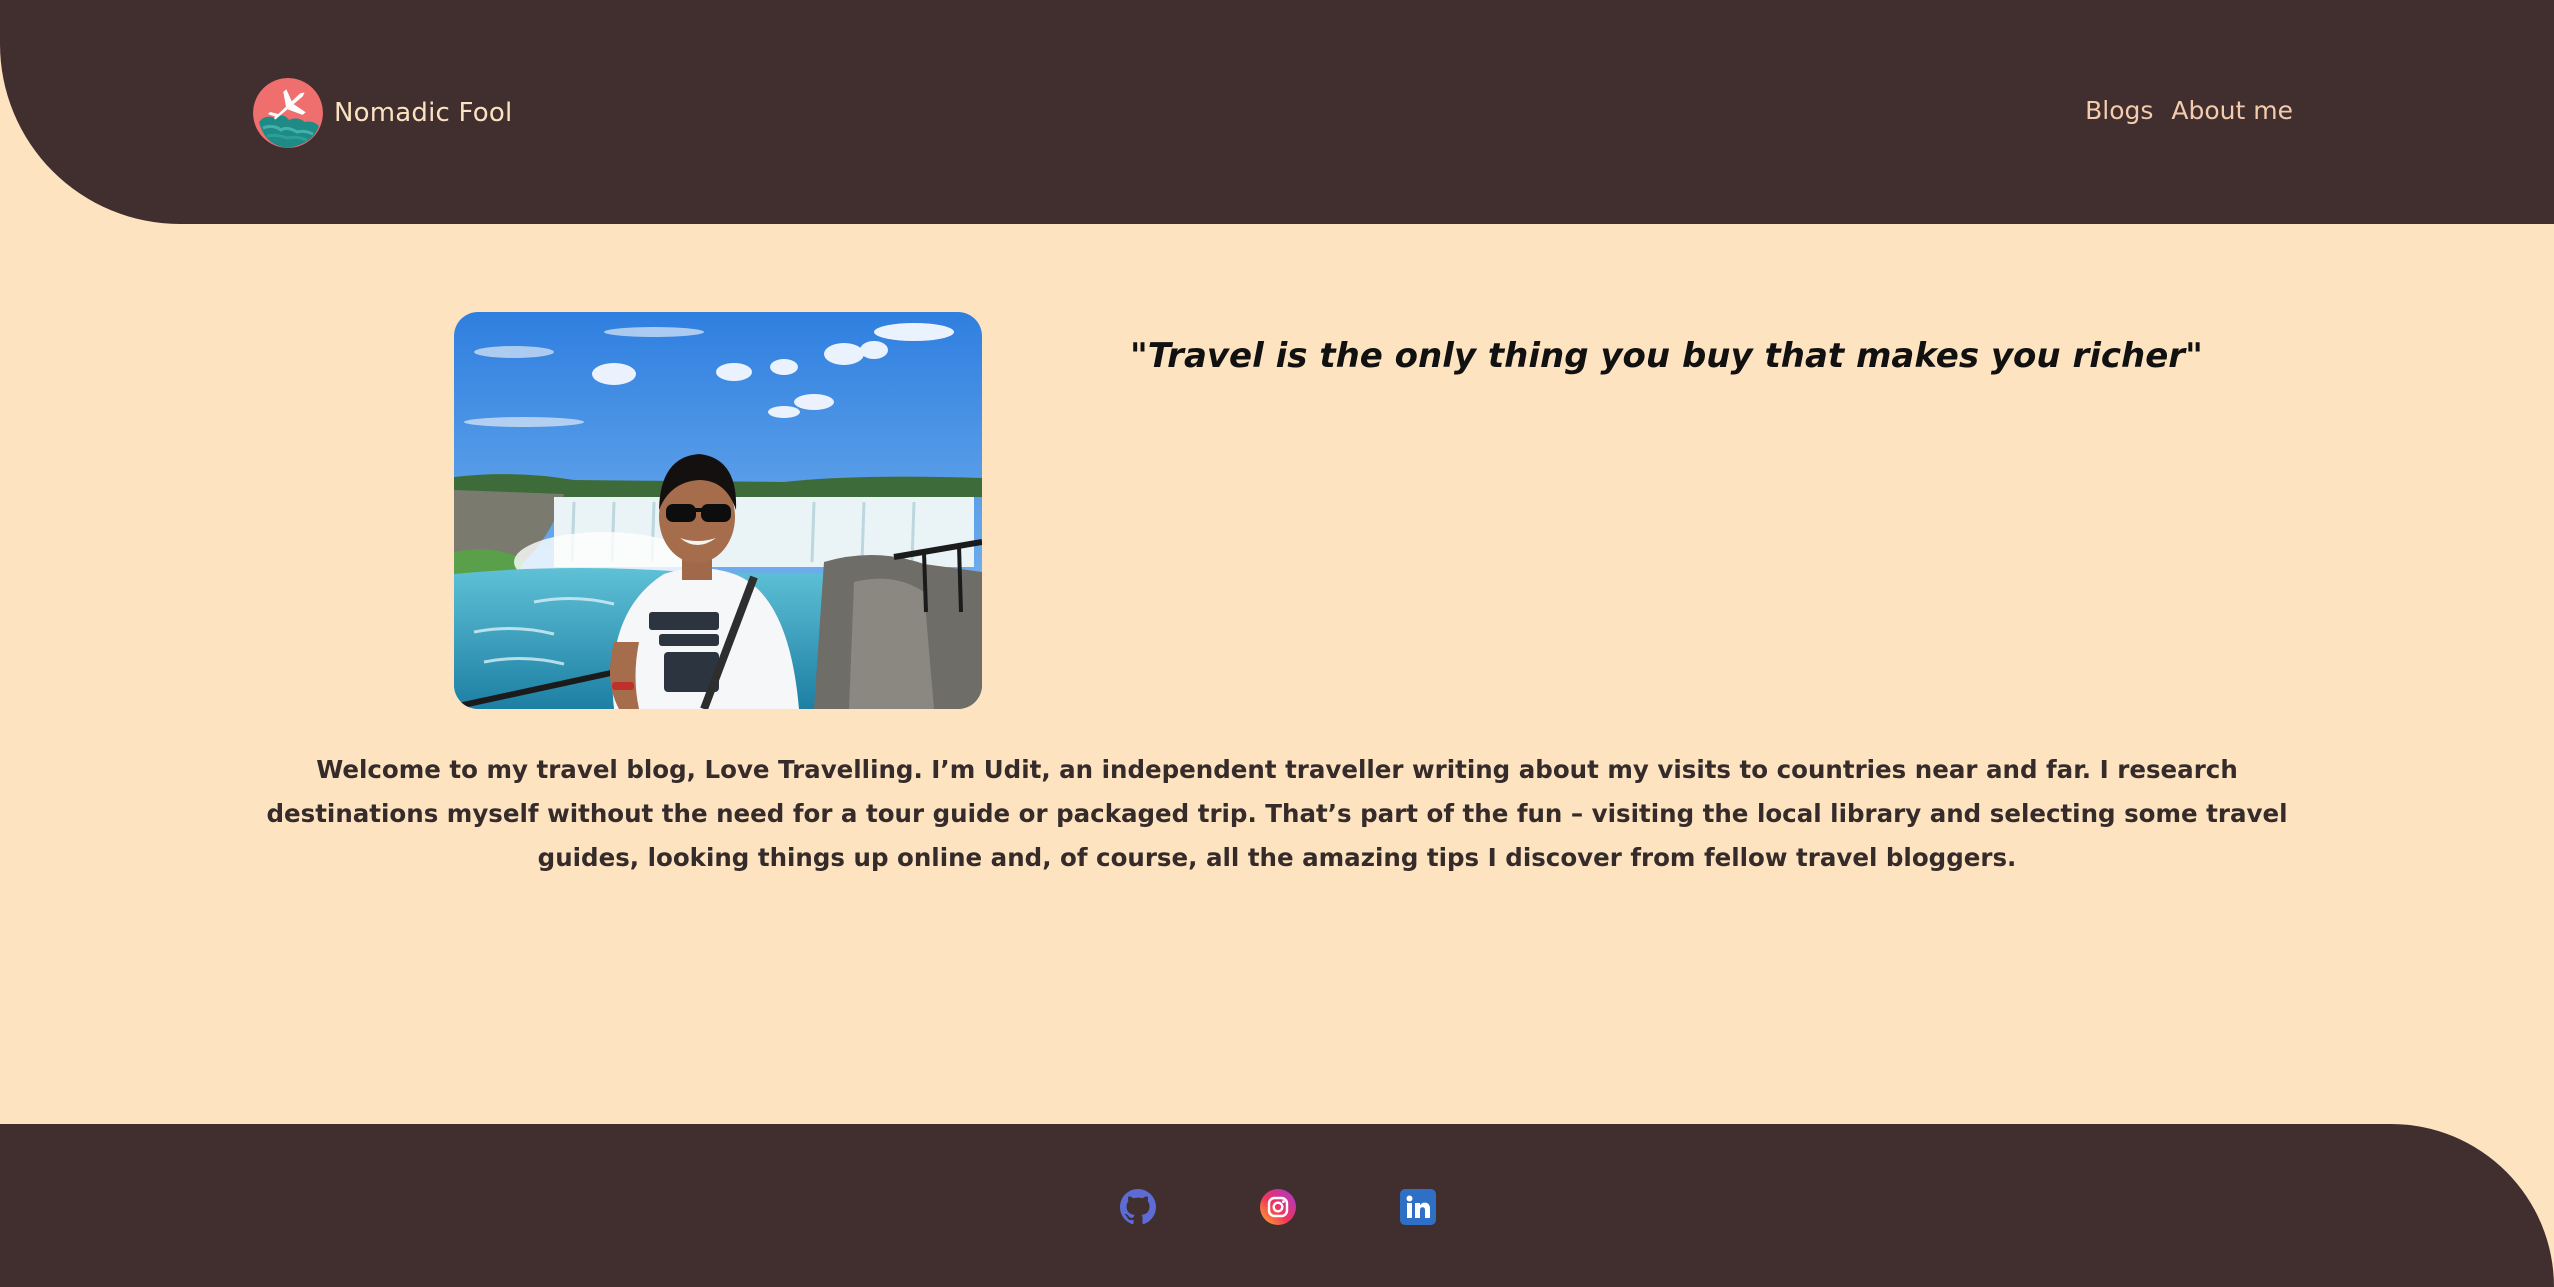 This screenshot has height=1287, width=2554. What do you see at coordinates (2232, 110) in the screenshot?
I see `nav-link-about-me: About me` at bounding box center [2232, 110].